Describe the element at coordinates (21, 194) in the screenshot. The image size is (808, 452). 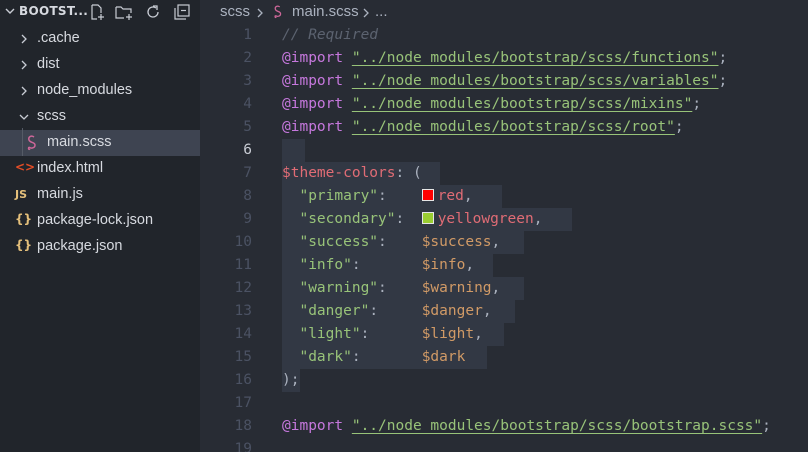
I see `js-file-icon: JS` at that location.